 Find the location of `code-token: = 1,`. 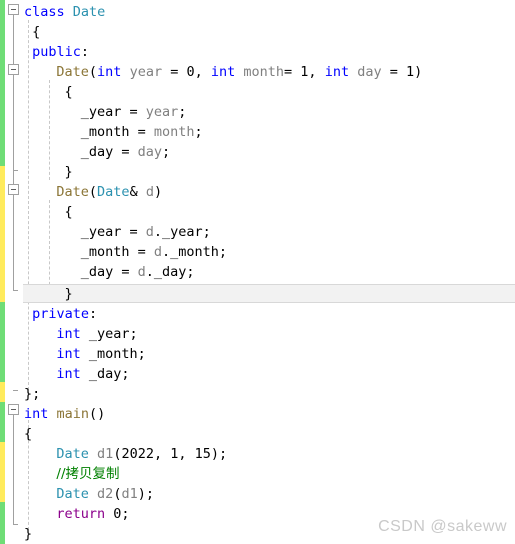

code-token: = 1, is located at coordinates (304, 72).